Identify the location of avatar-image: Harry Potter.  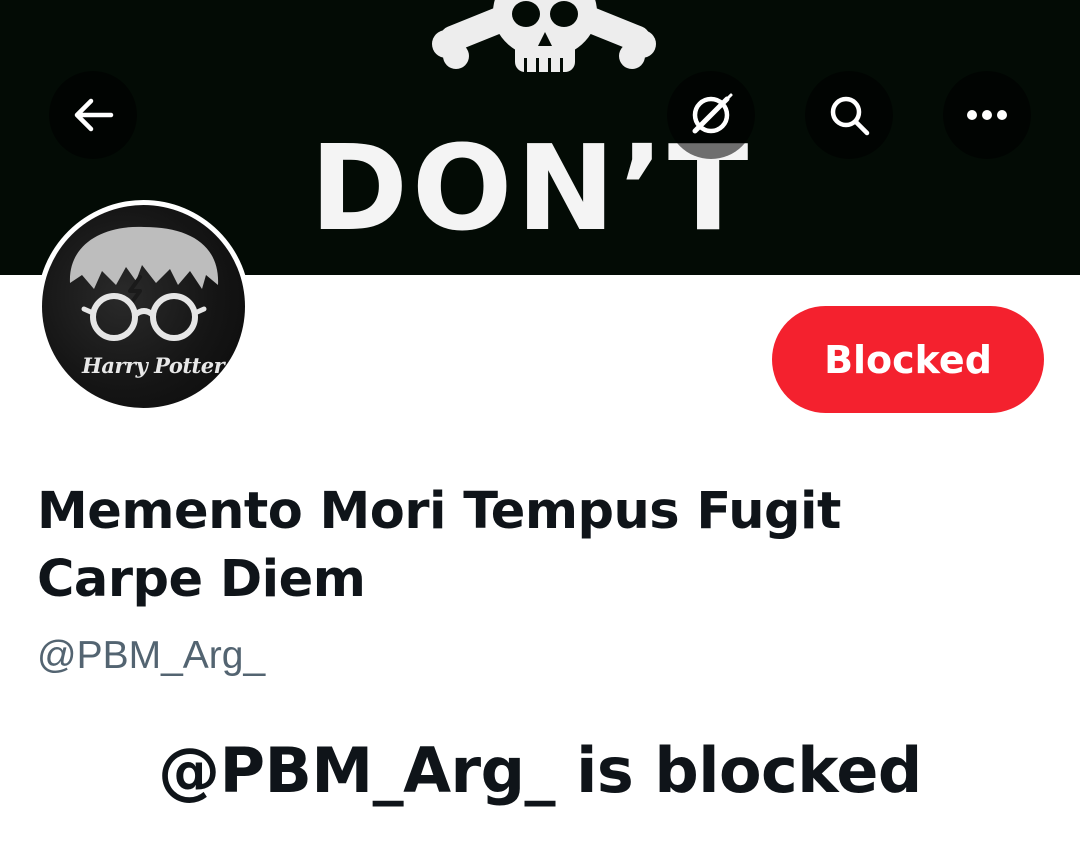
(143, 306).